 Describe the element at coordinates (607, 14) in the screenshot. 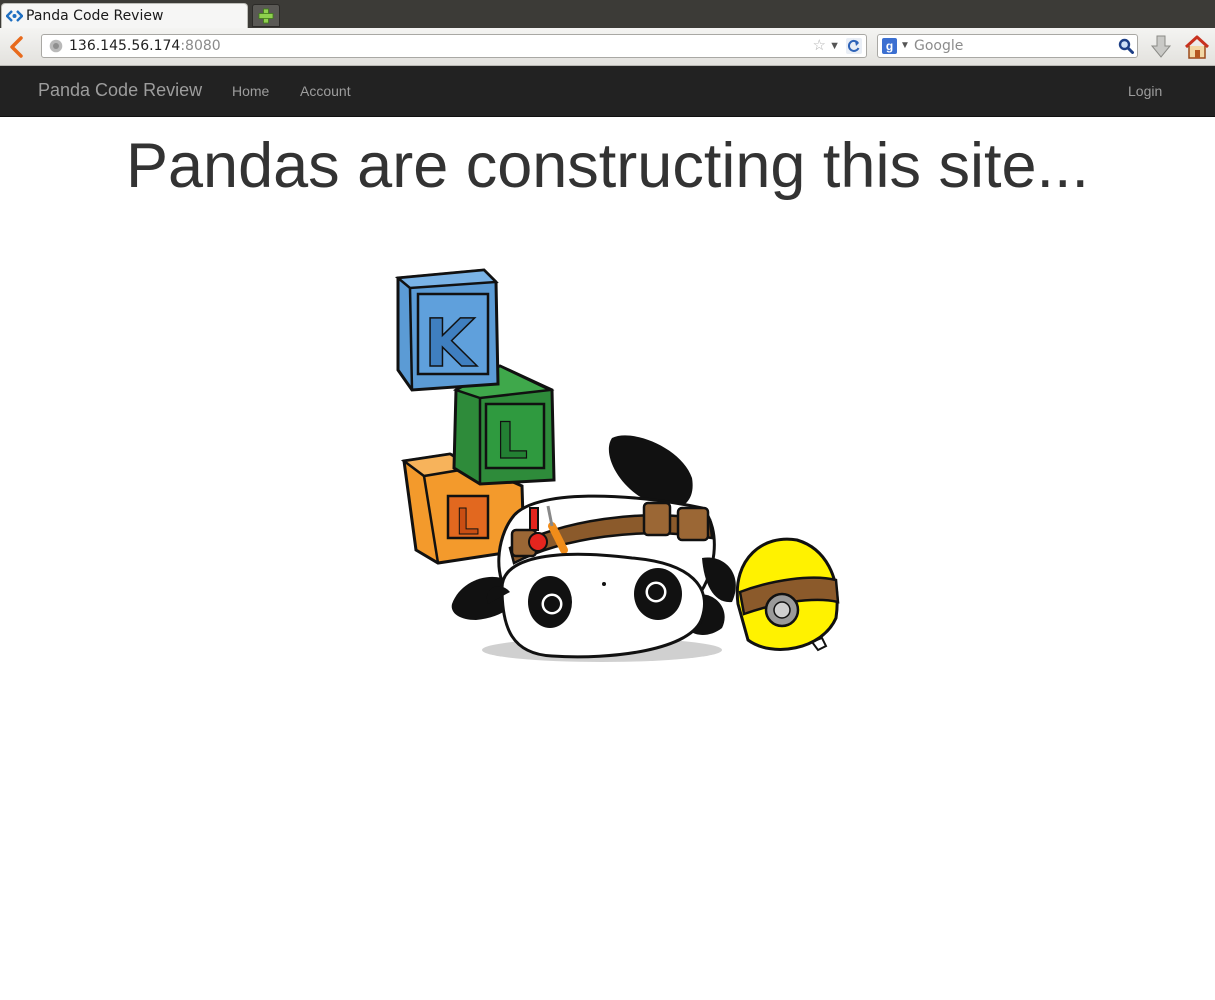

I see `browser-tab-strip: Panda Code Review` at that location.